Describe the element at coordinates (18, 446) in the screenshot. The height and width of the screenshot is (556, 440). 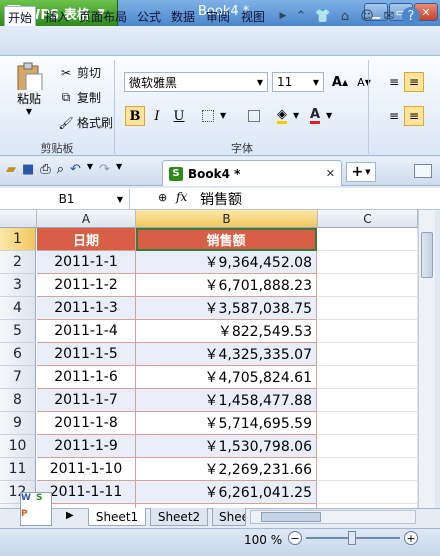
I see `row-header: 10` at that location.